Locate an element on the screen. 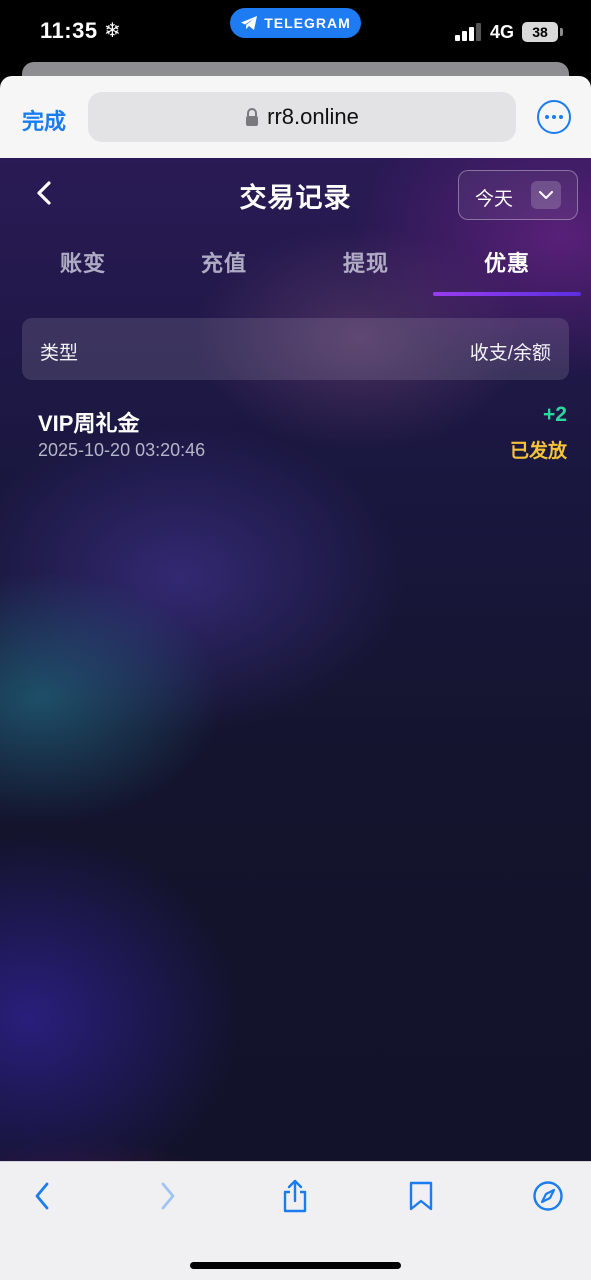 Image resolution: width=591 pixels, height=1280 pixels. chevron-down-icon is located at coordinates (546, 194).